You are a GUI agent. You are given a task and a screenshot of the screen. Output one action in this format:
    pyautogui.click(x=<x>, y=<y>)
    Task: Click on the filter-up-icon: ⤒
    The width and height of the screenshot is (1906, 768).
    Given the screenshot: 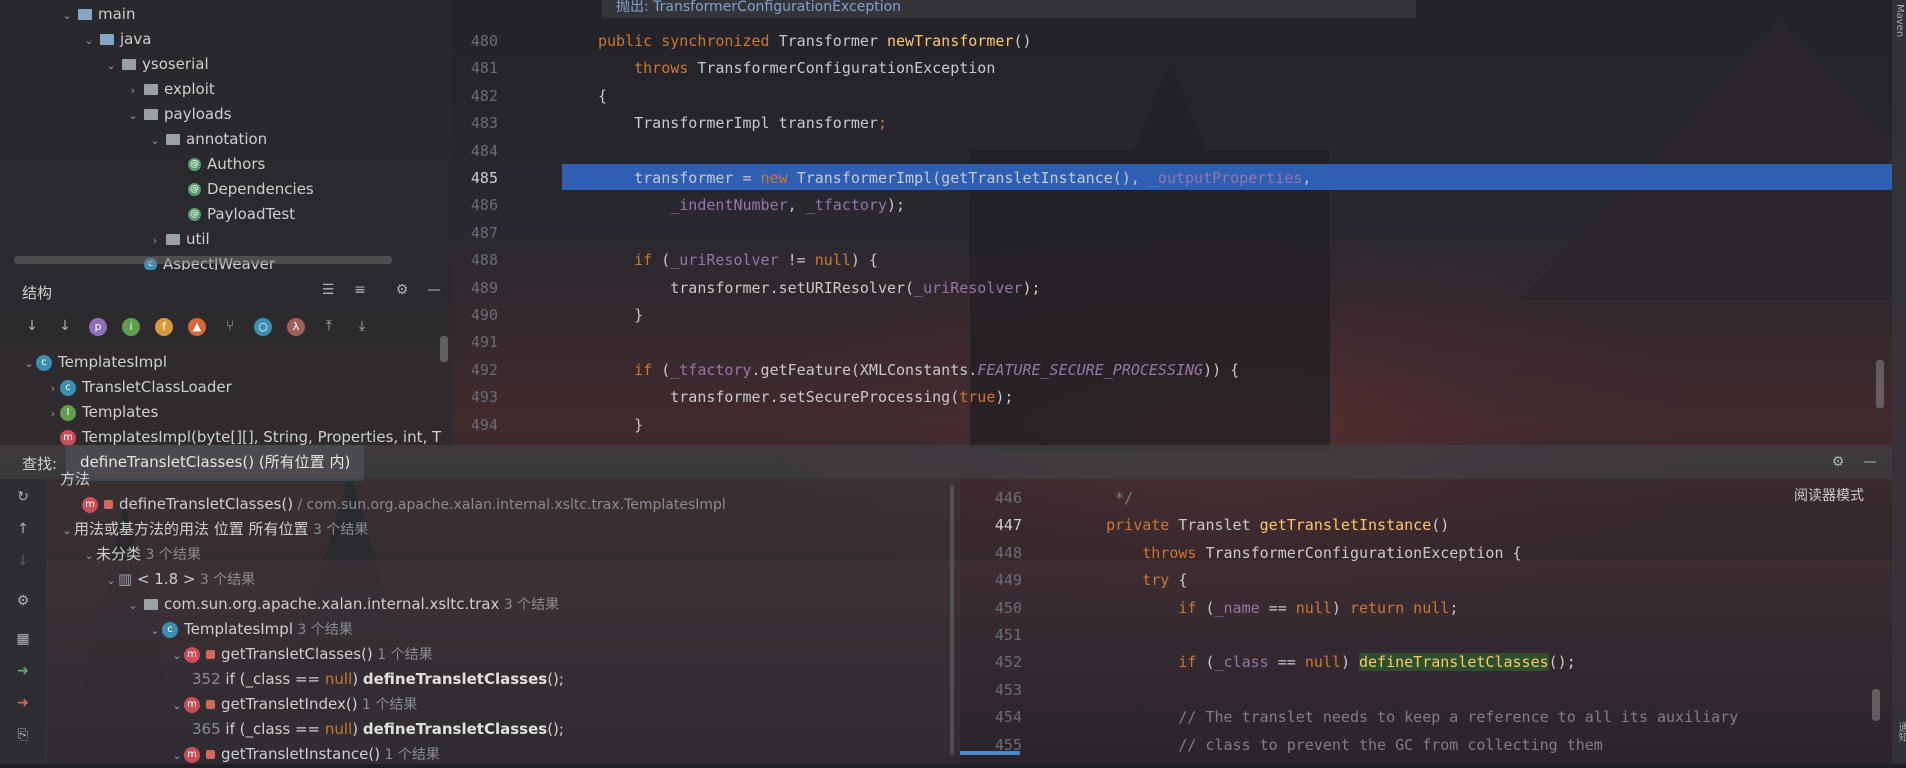 What is the action you would take?
    pyautogui.click(x=329, y=326)
    